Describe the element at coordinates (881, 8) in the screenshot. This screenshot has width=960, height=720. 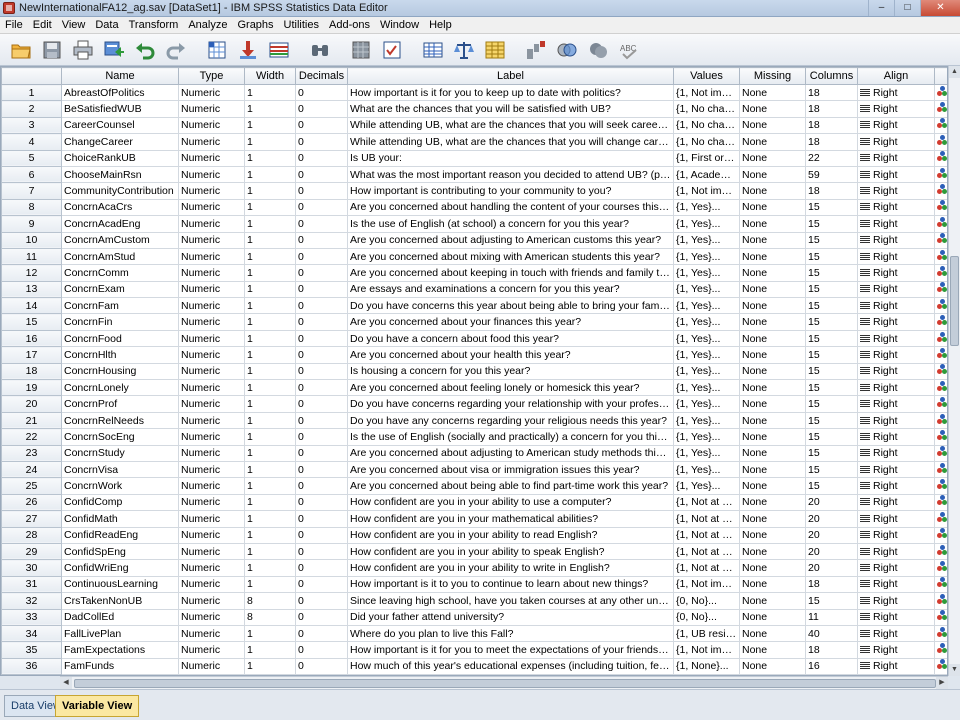
I see `minimize-button: –` at that location.